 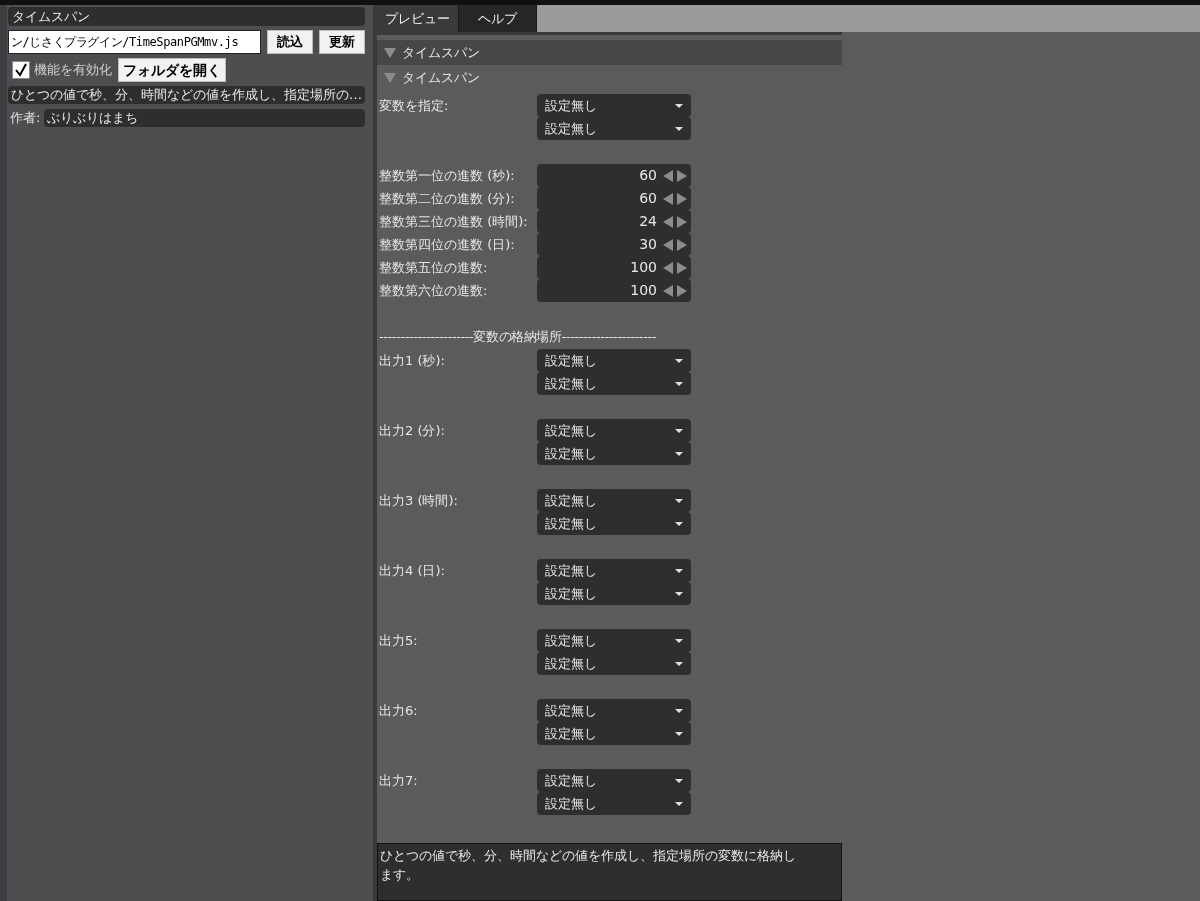 I want to click on author-value: ぶりぶりはまち, so click(x=204, y=117).